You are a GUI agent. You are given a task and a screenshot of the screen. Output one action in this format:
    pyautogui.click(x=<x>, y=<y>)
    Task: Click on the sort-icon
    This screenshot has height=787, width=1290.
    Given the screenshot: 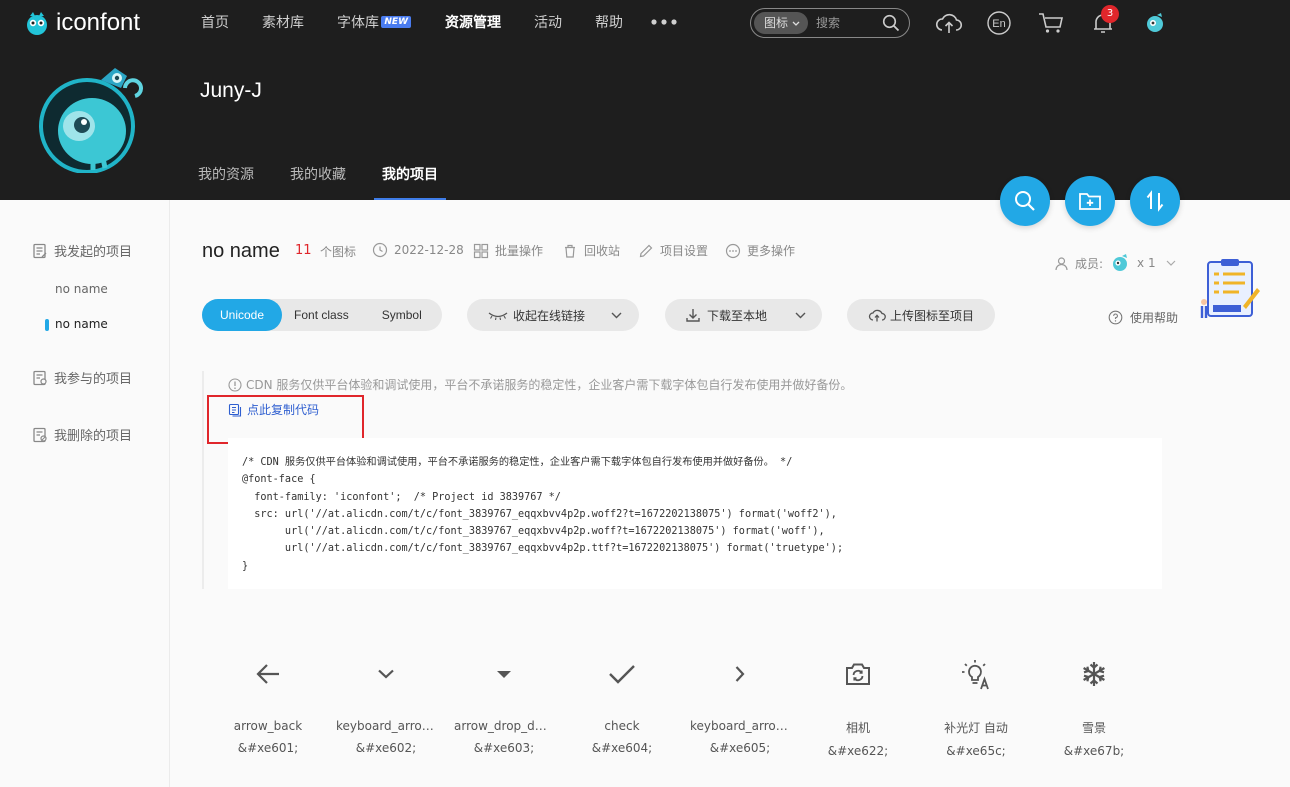 What is the action you would take?
    pyautogui.click(x=1155, y=201)
    